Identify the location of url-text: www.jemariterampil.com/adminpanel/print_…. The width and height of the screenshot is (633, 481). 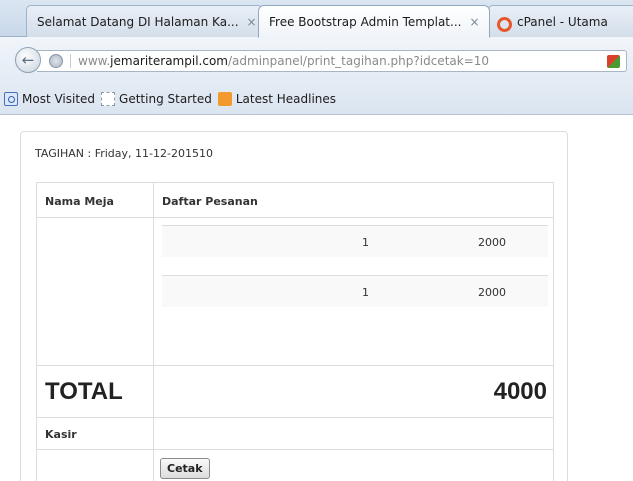
(283, 61).